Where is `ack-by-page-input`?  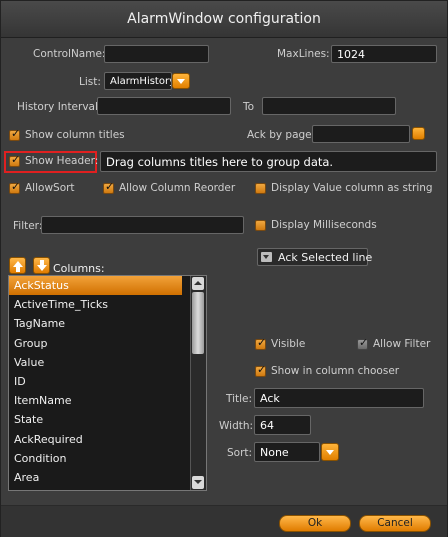
ack-by-page-input is located at coordinates (361, 134).